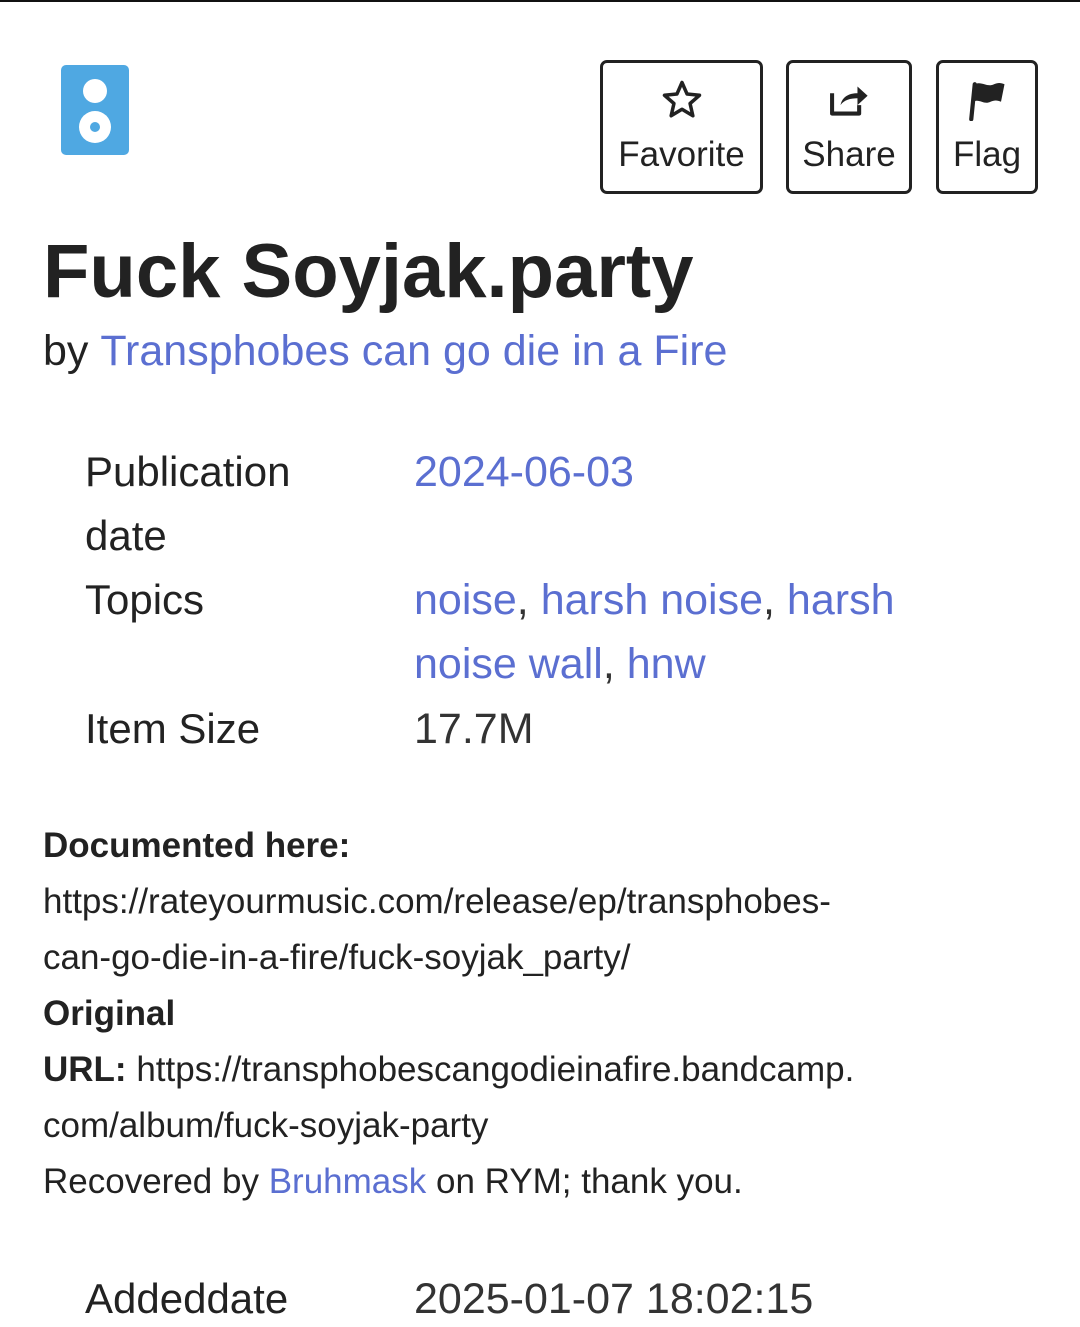 The image size is (1080, 1327). What do you see at coordinates (173, 728) in the screenshot?
I see `item-size-label: Item Size` at bounding box center [173, 728].